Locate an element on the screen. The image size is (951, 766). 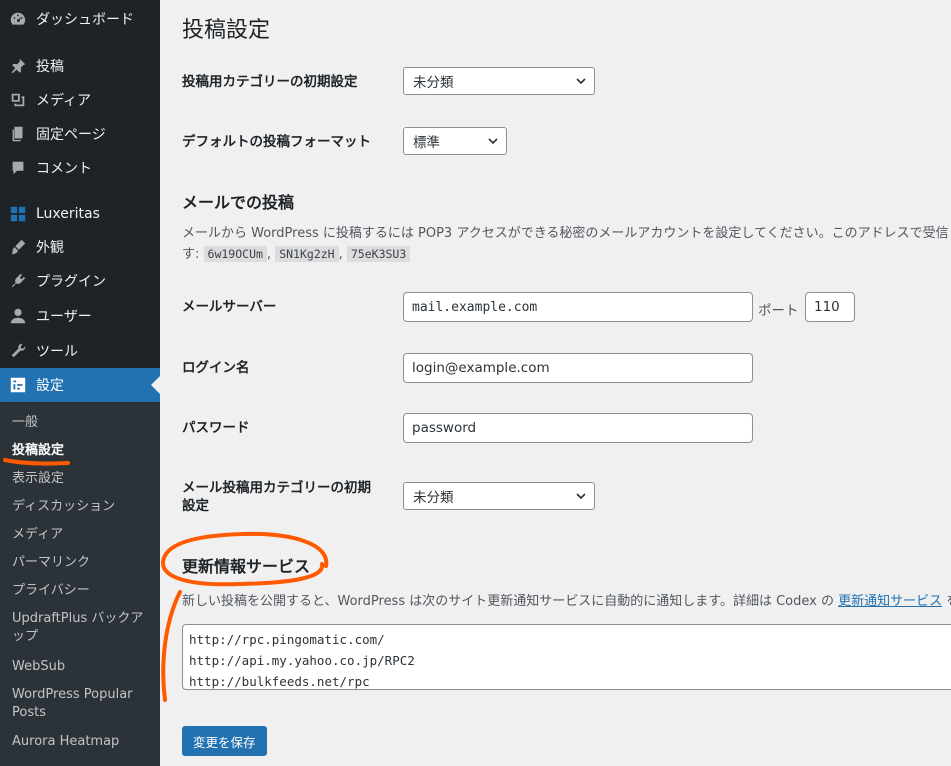
menu-posts: 投稿 is located at coordinates (80, 66).